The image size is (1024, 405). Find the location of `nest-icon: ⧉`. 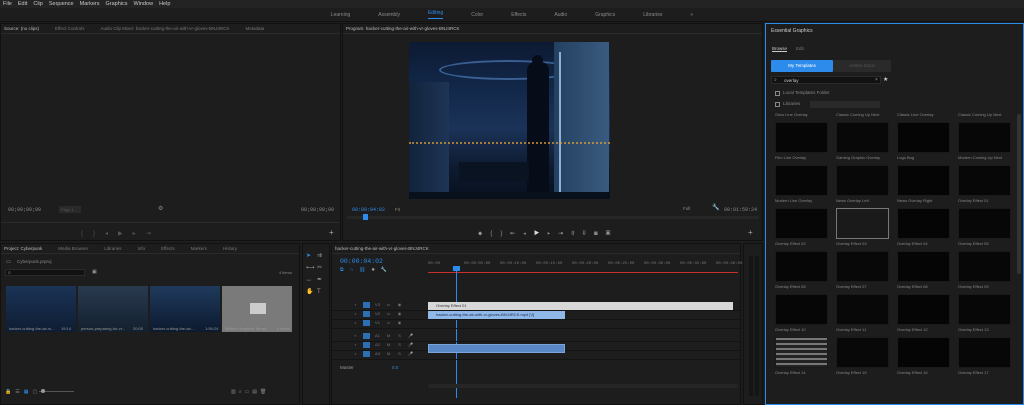

nest-icon: ⧉ is located at coordinates (345, 270).